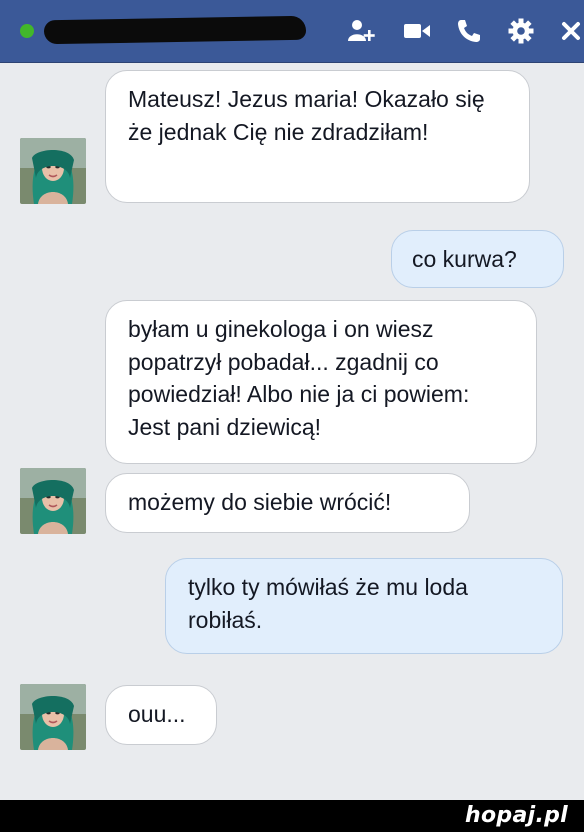 The width and height of the screenshot is (584, 832). Describe the element at coordinates (27, 31) in the screenshot. I see `online-status-icon` at that location.